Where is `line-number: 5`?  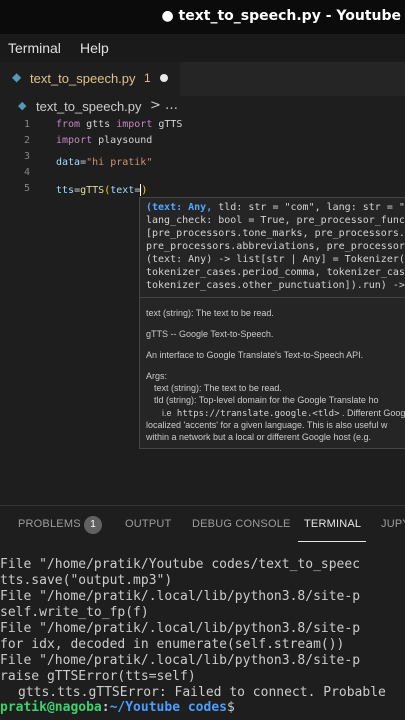 line-number: 5 is located at coordinates (26, 188).